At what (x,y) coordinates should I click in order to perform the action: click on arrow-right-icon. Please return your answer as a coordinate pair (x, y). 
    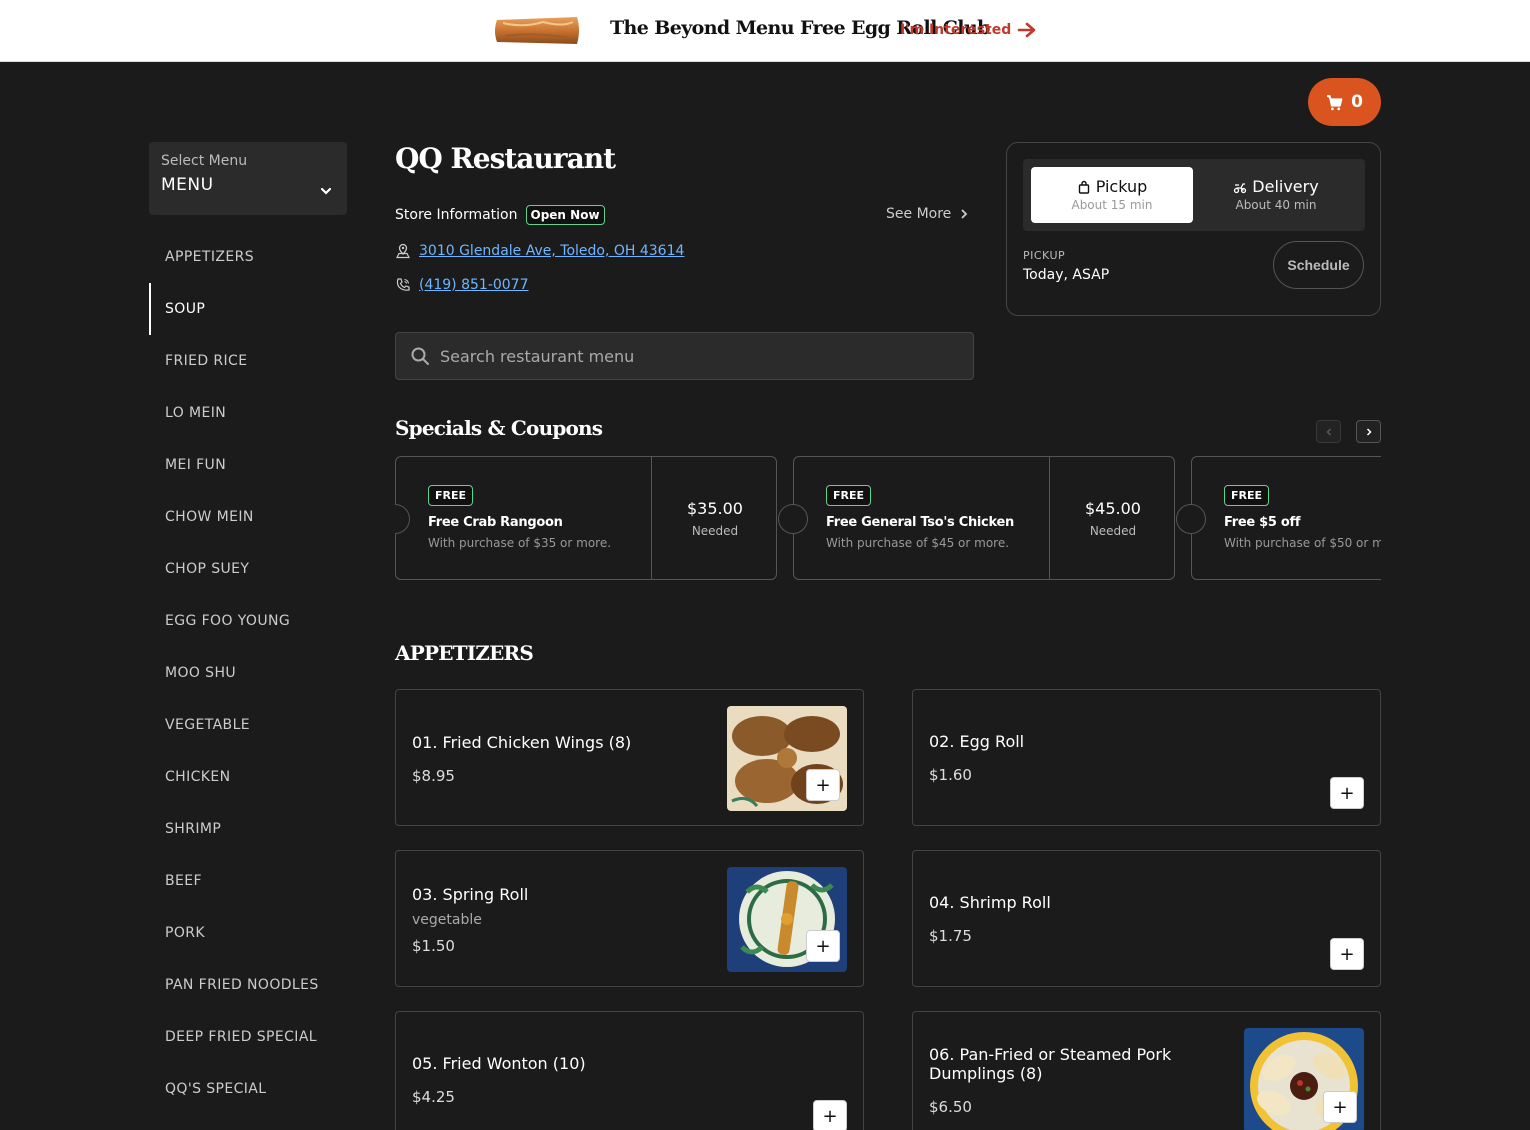
    Looking at the image, I should click on (1026, 30).